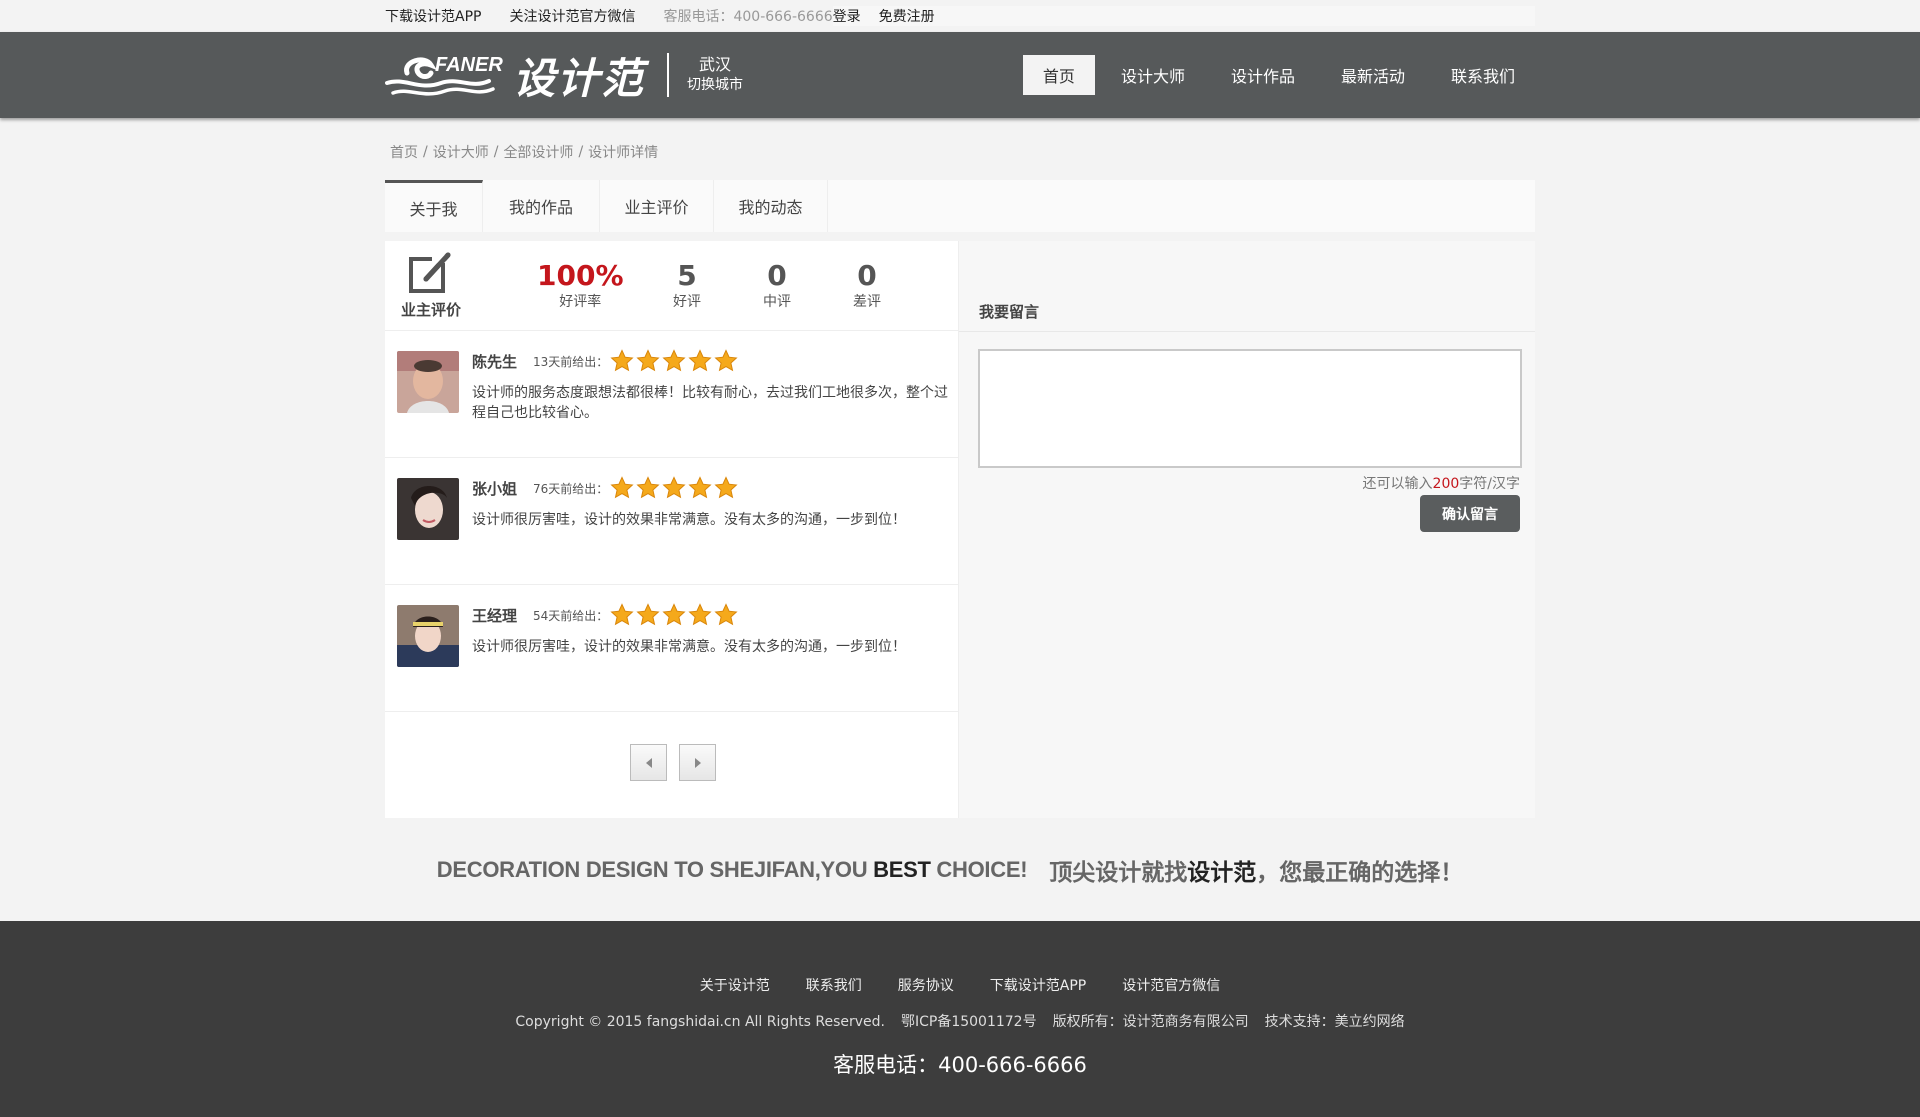 Image resolution: width=1920 pixels, height=1117 pixels. I want to click on breadcrumb-home: 首页, so click(404, 152).